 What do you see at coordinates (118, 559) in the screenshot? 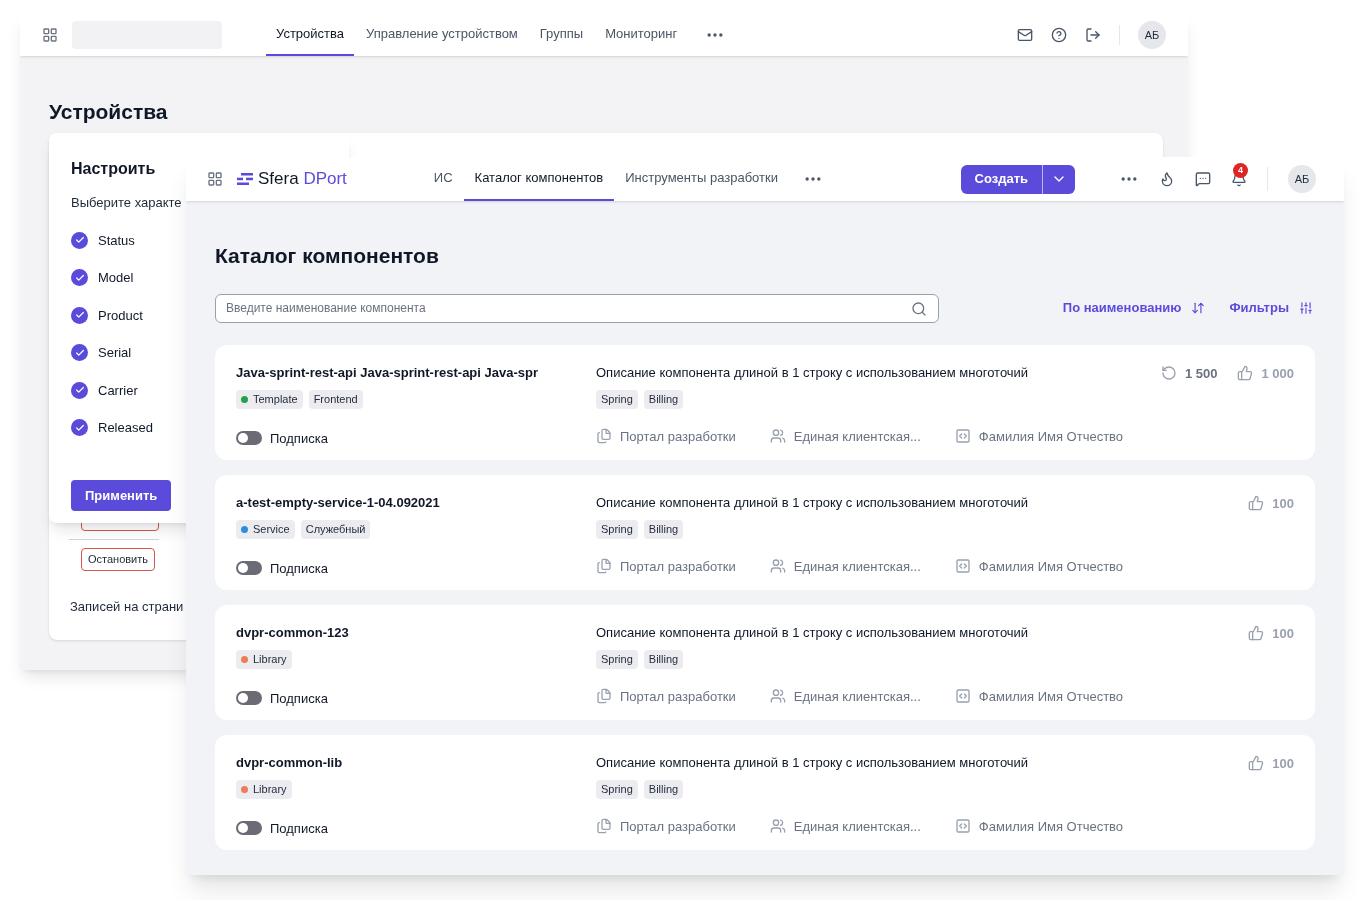
I see `stop-button: Остановить` at bounding box center [118, 559].